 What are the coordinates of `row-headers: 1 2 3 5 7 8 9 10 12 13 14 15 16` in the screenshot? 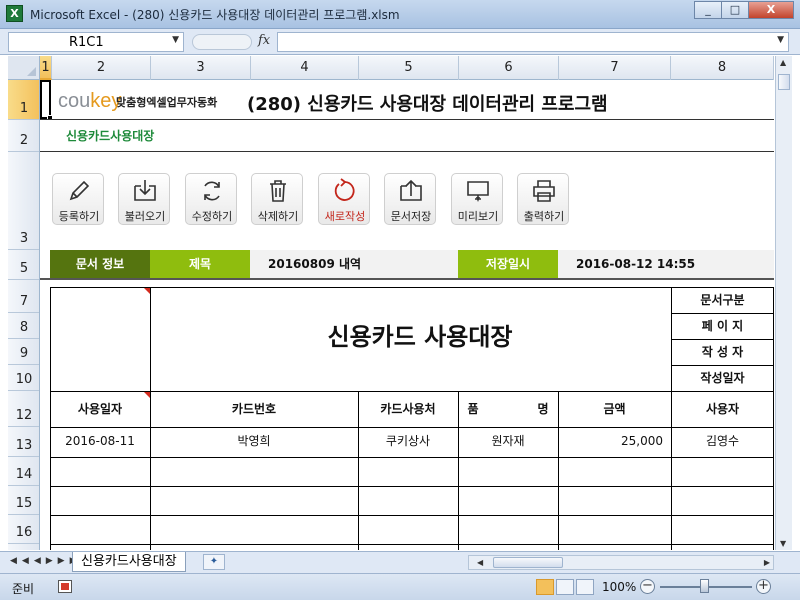 It's located at (24, 315).